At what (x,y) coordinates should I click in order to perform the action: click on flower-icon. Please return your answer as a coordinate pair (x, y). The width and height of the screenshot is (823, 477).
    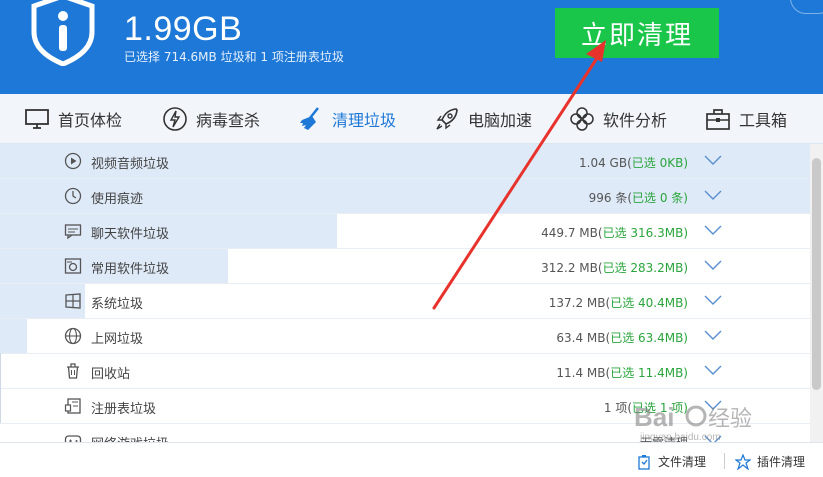
    Looking at the image, I should click on (582, 119).